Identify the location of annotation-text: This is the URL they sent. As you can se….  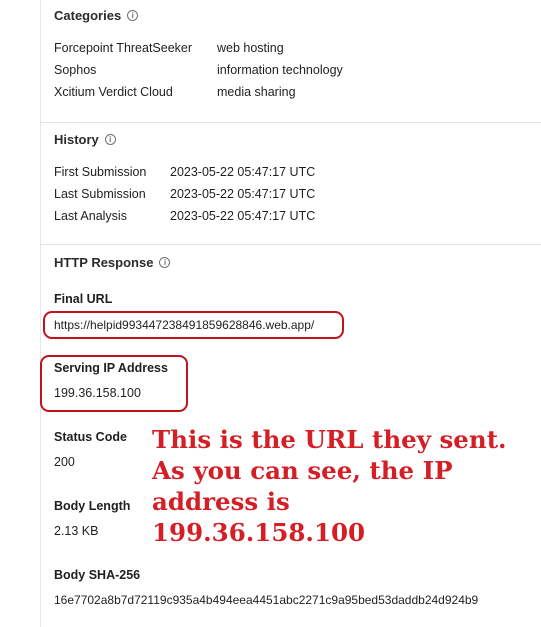
(344, 486).